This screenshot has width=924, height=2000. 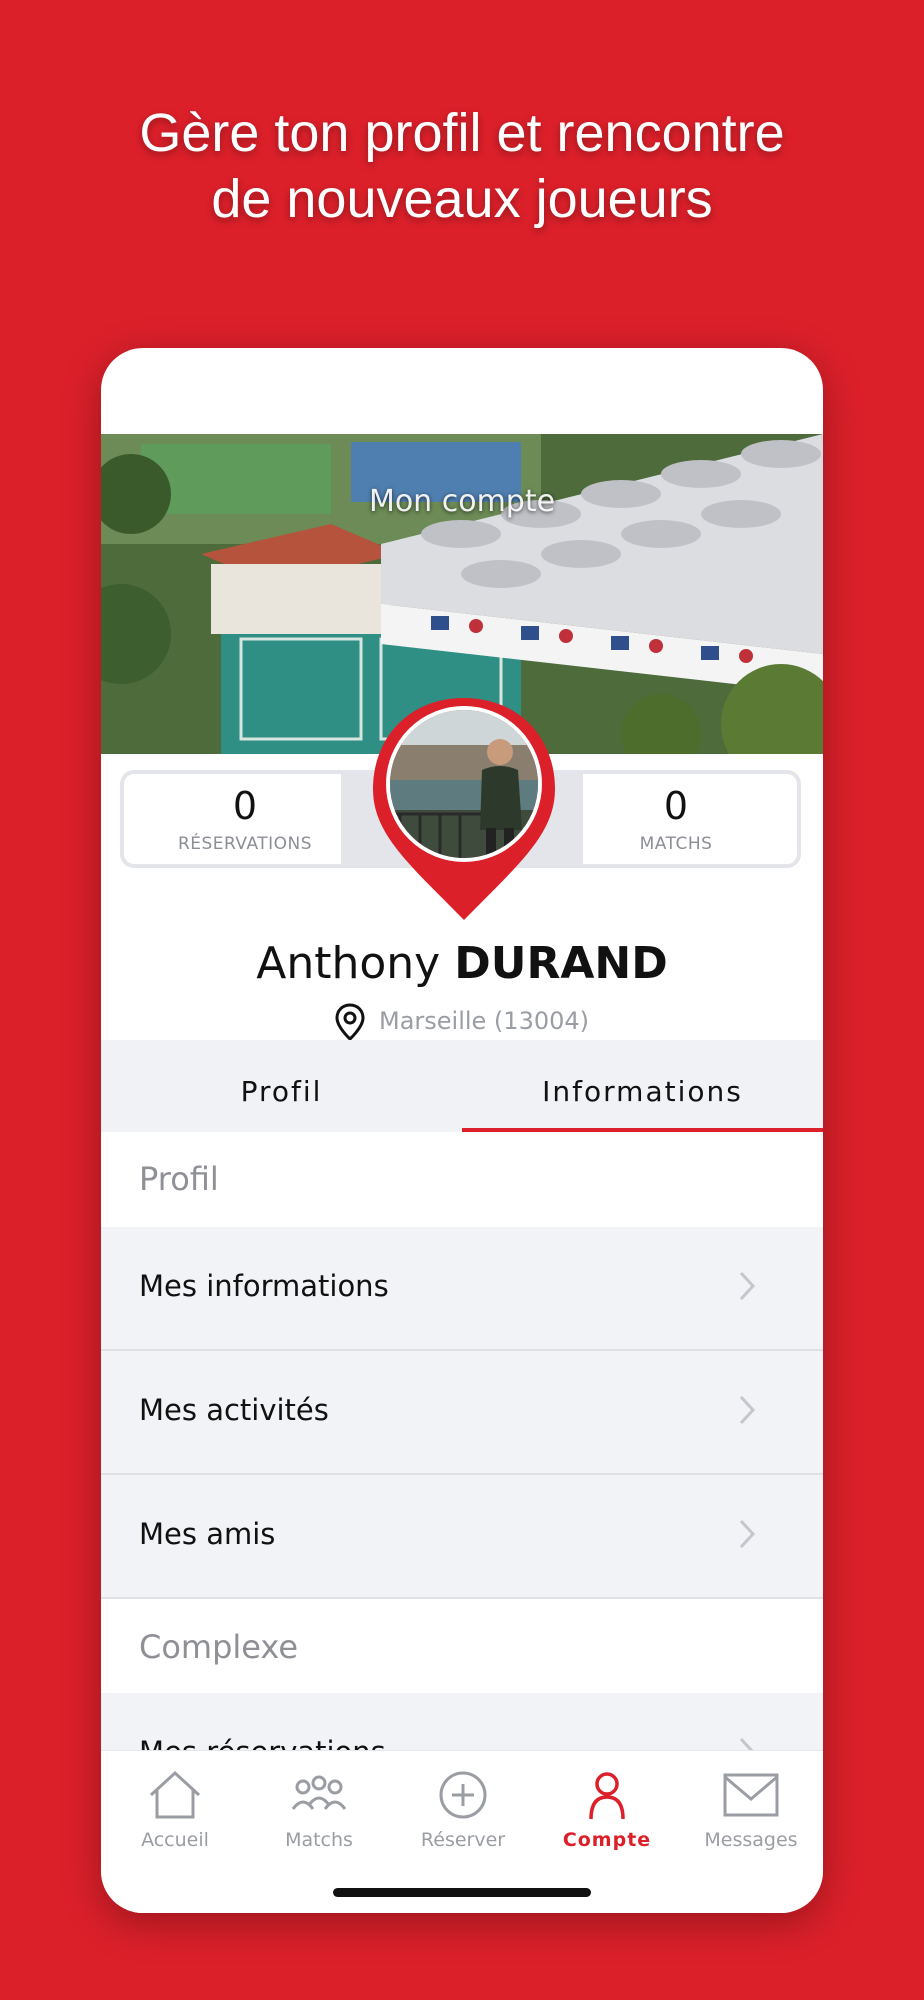 What do you see at coordinates (463, 1795) in the screenshot?
I see `plus-circle-icon` at bounding box center [463, 1795].